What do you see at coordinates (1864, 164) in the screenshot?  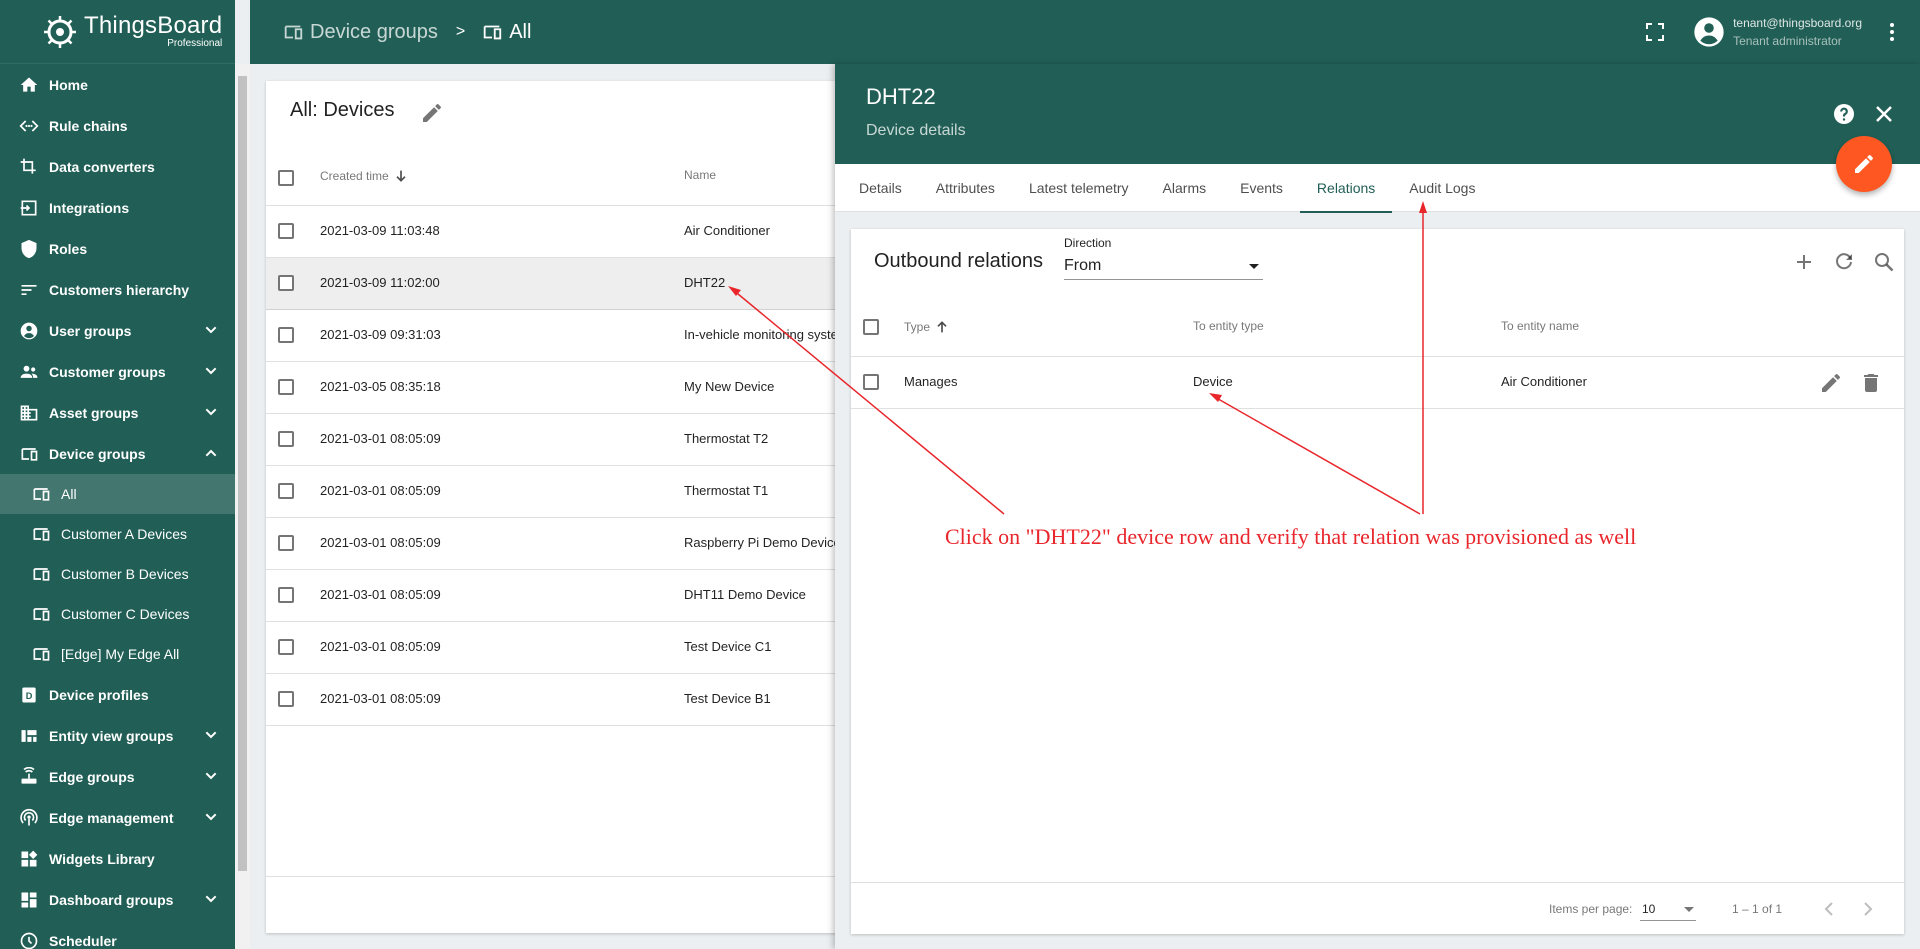 I see `edit-fab-button` at bounding box center [1864, 164].